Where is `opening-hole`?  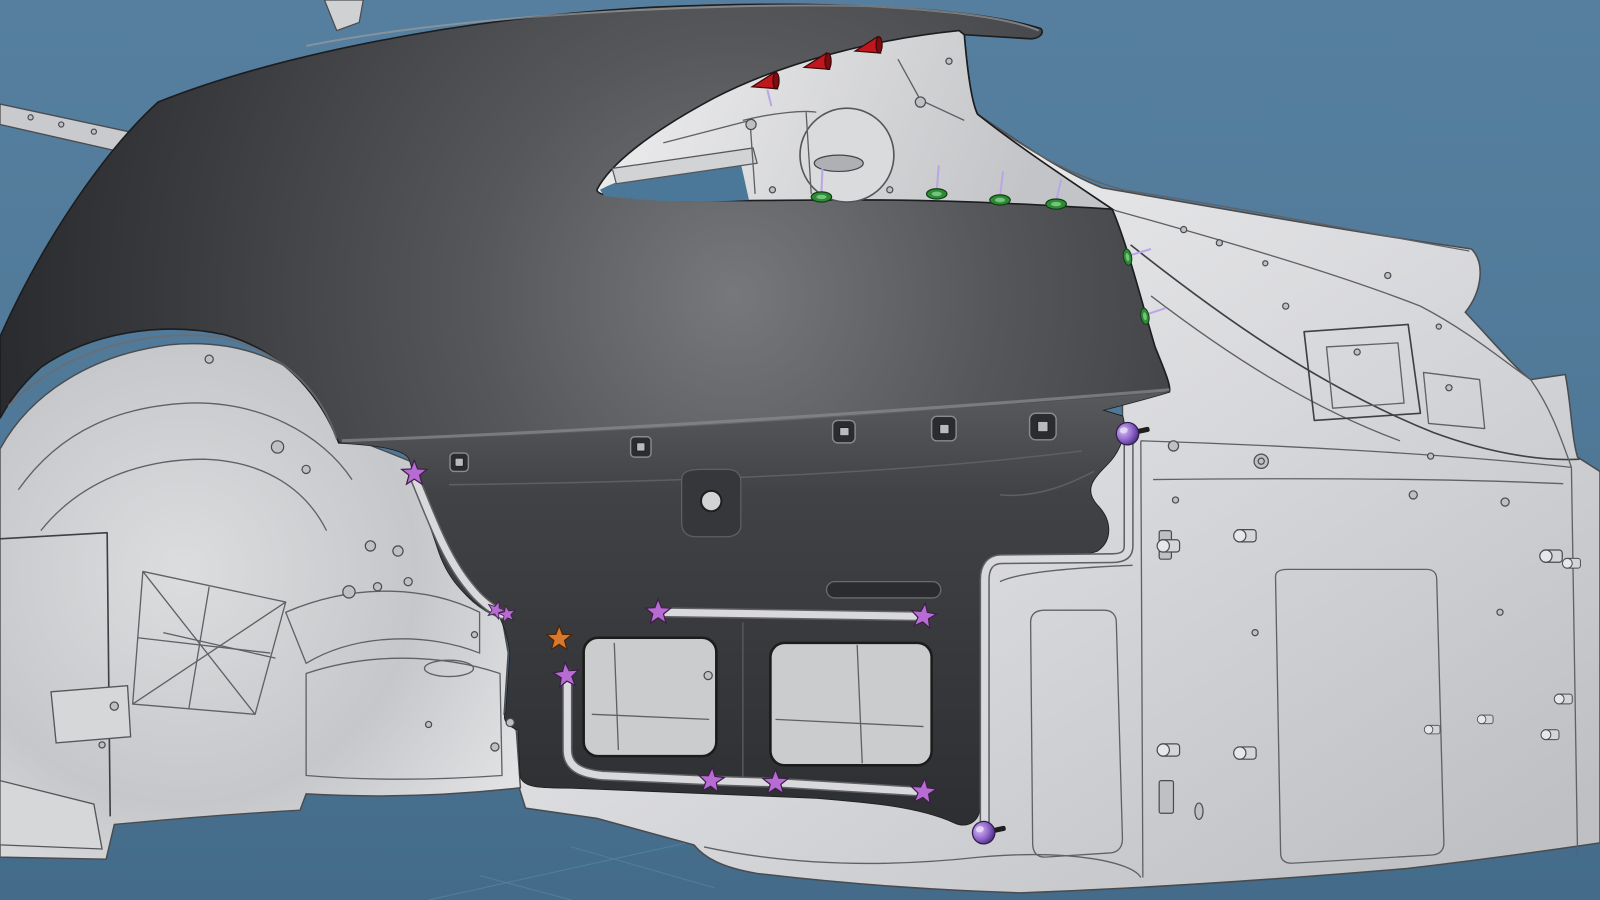 opening-hole is located at coordinates (708, 675).